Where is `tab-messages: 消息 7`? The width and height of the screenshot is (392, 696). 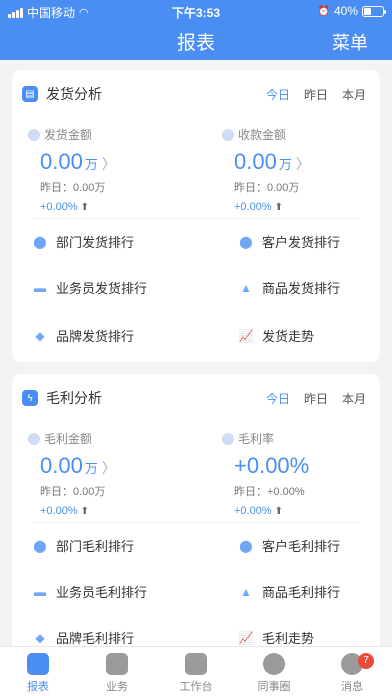 tab-messages: 消息 7 is located at coordinates (352, 672).